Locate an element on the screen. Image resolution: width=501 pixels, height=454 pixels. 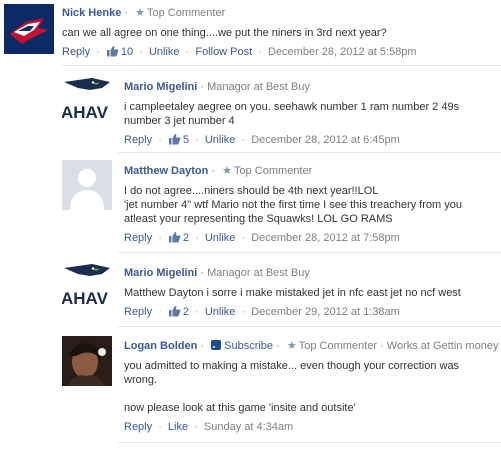
subscribe-link: Subscribe is located at coordinates (248, 346).